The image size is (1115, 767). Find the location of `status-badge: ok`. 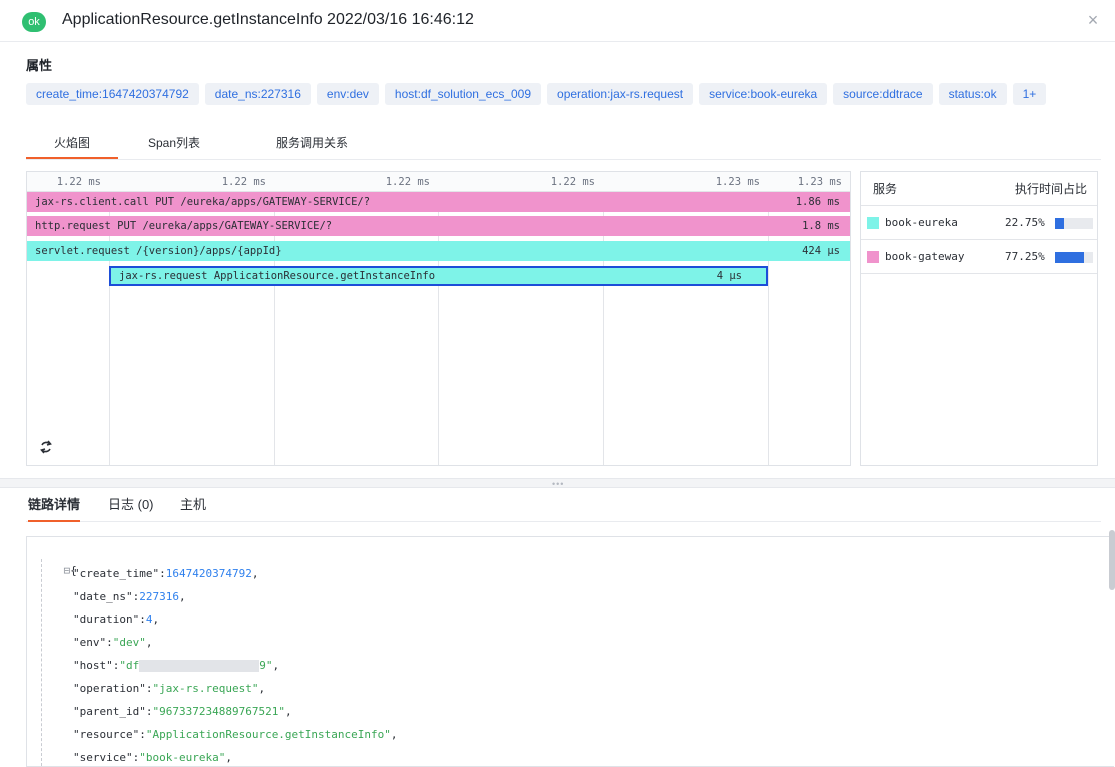

status-badge: ok is located at coordinates (34, 22).